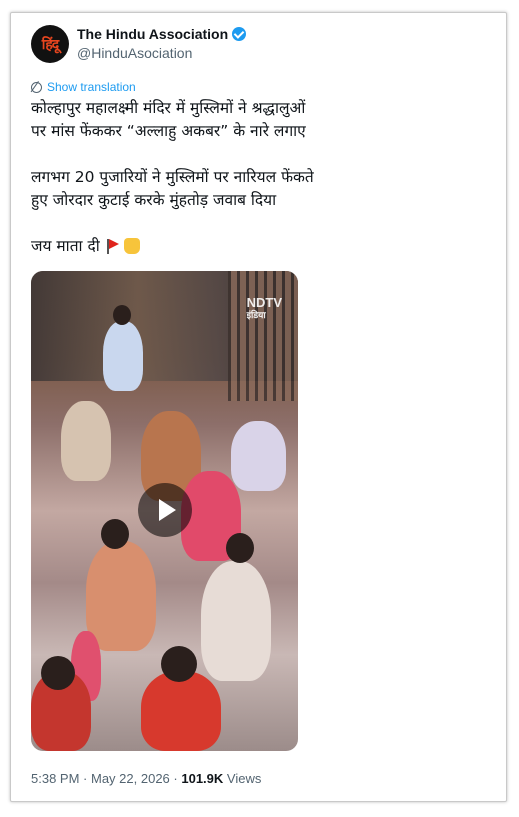  What do you see at coordinates (91, 87) in the screenshot?
I see `translate-label: Show translation` at bounding box center [91, 87].